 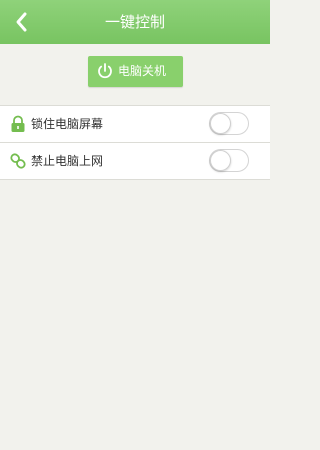 I want to click on power-icon, so click(x=105, y=71).